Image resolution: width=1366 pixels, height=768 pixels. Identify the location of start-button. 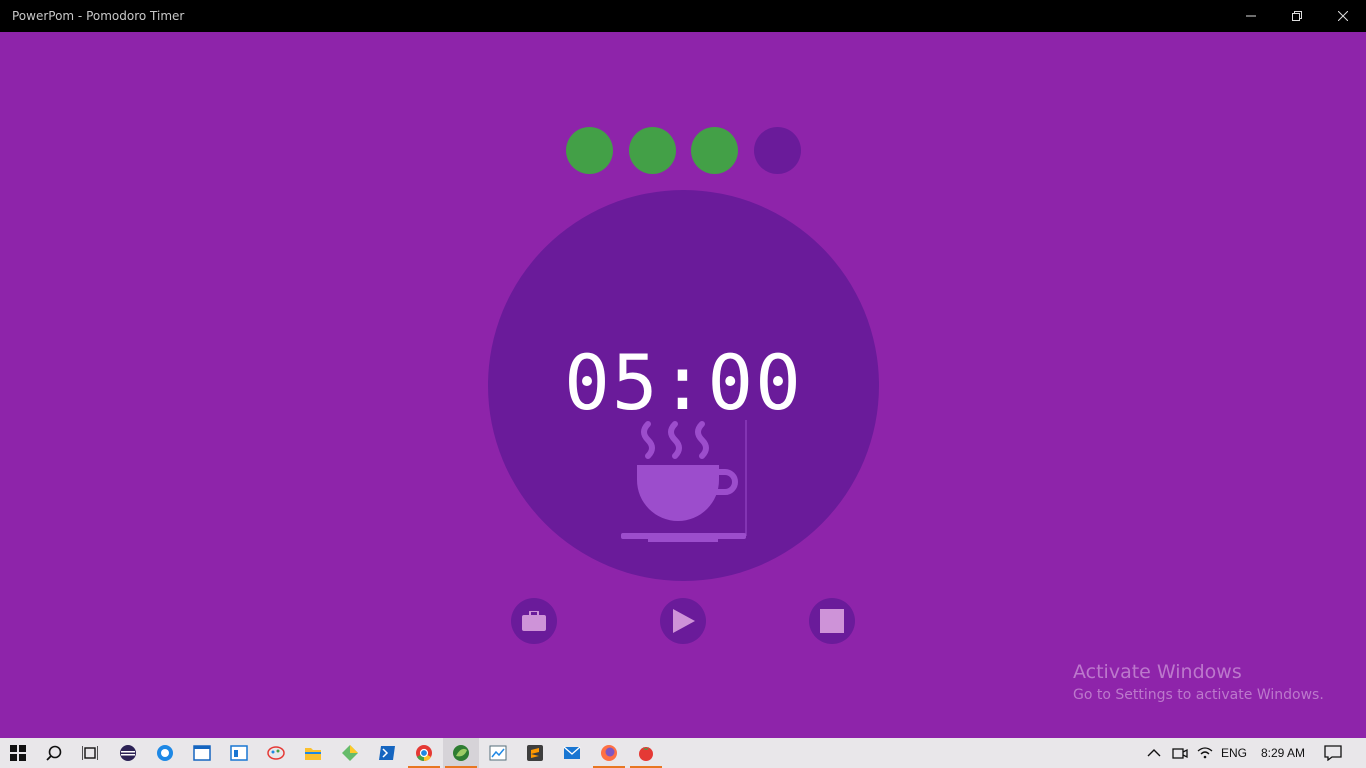
(18, 753).